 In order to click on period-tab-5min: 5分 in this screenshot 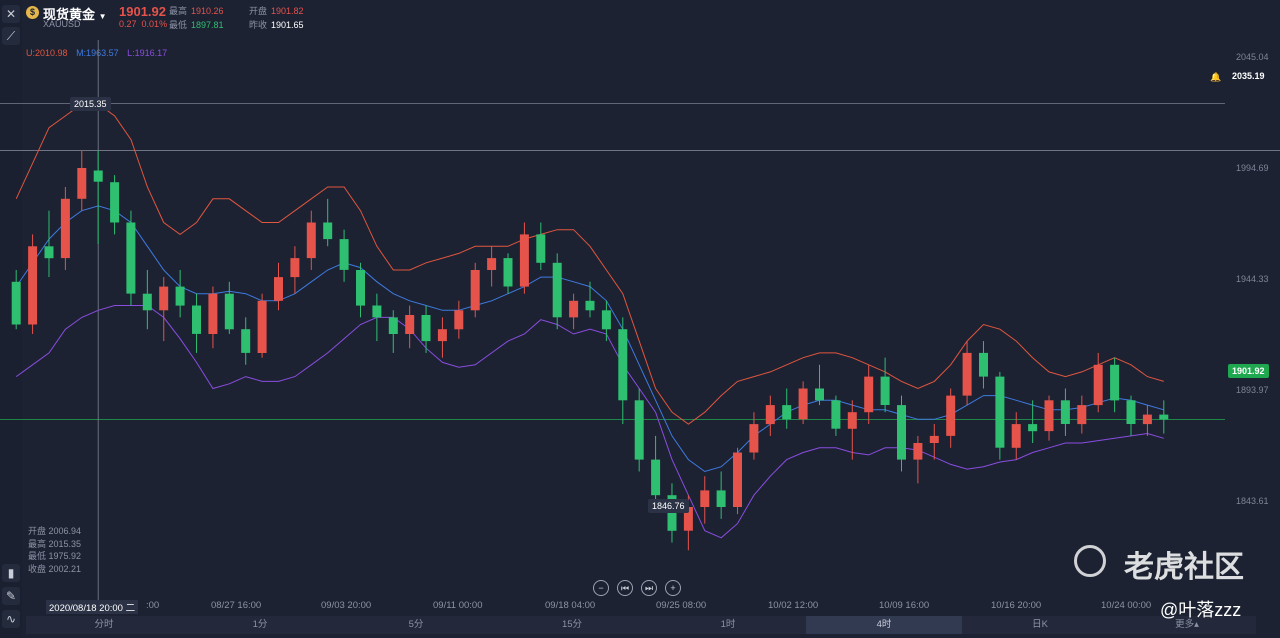, I will do `click(416, 625)`.